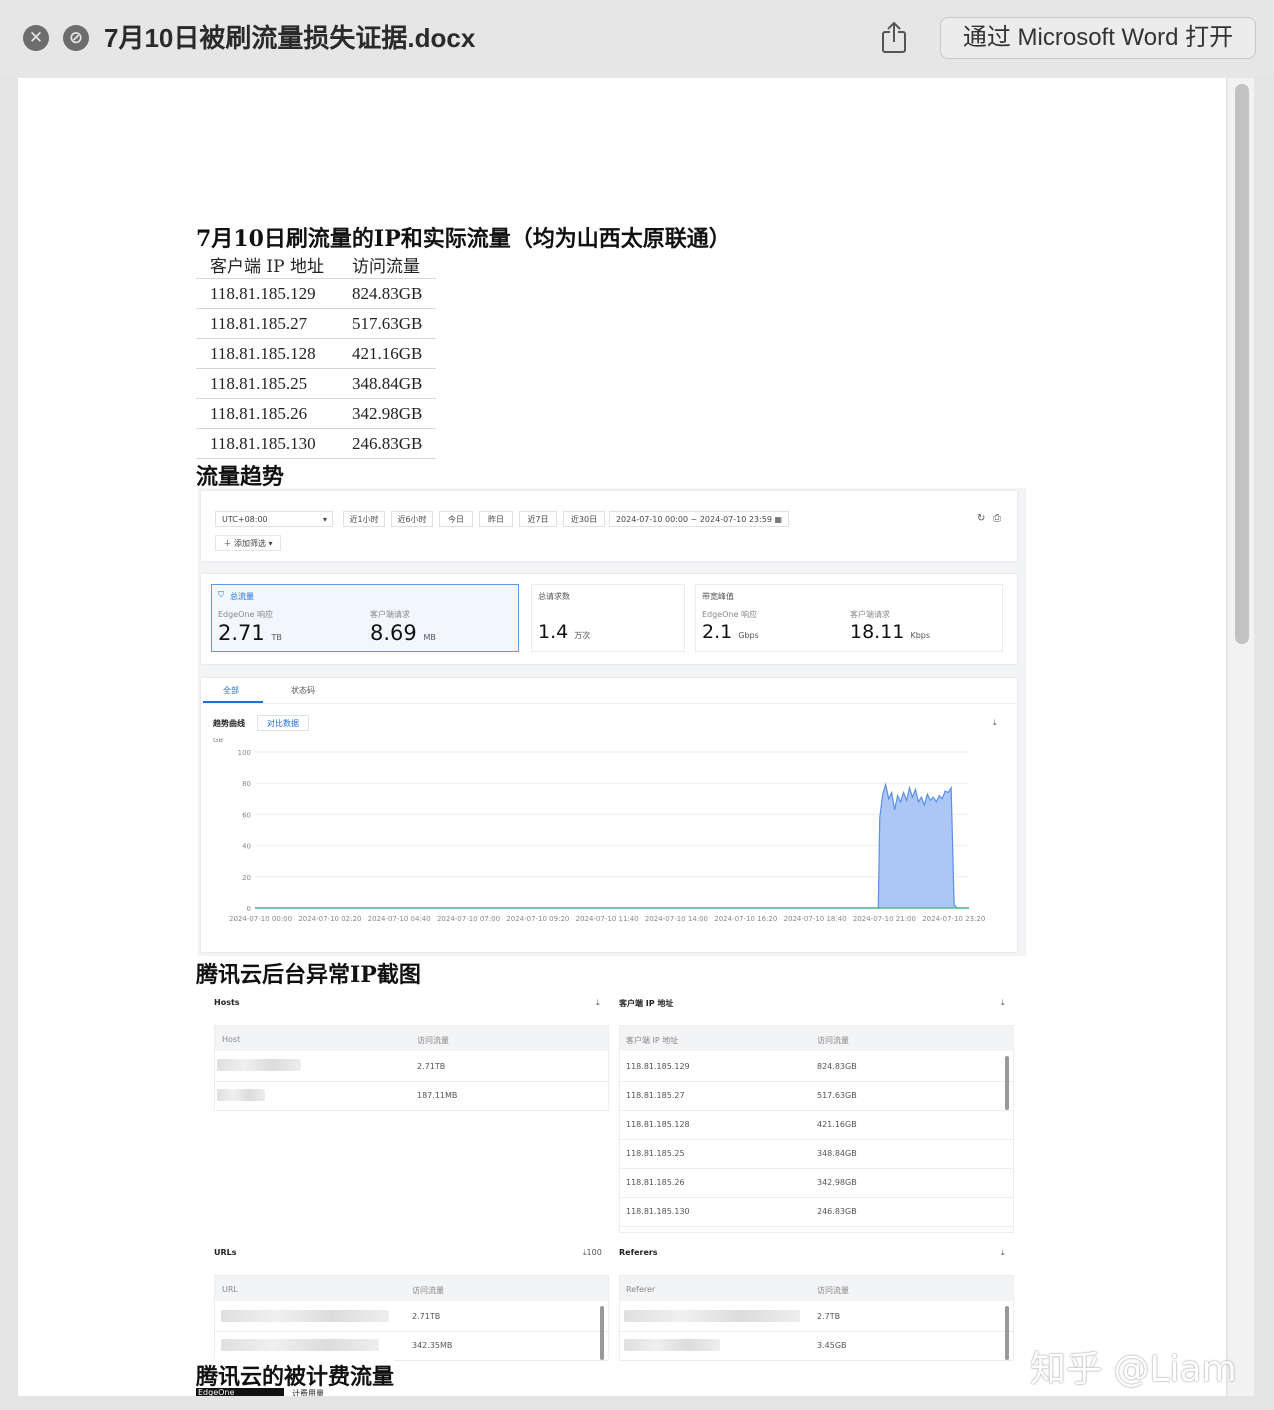 Image resolution: width=1274 pixels, height=1410 pixels. I want to click on slash-icon: ⊘, so click(76, 38).